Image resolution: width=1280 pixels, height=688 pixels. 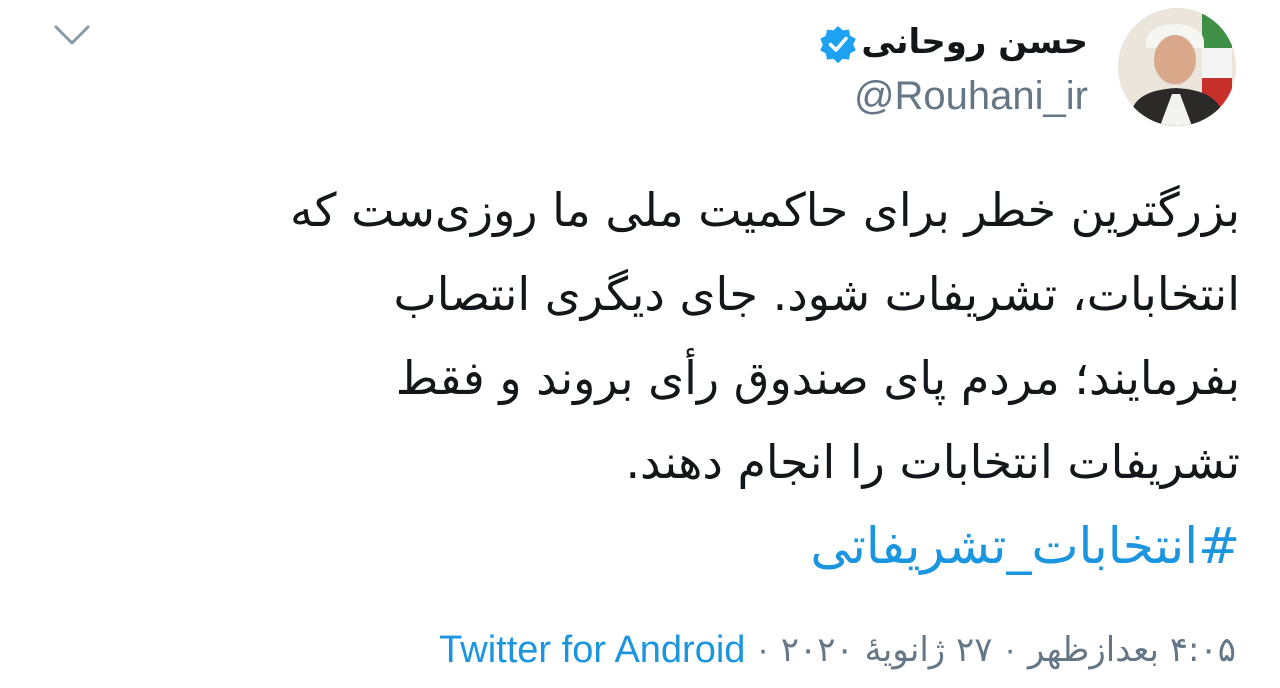 I want to click on tweet-time: ۴:۰۵ بعدازظهر, so click(x=1132, y=650).